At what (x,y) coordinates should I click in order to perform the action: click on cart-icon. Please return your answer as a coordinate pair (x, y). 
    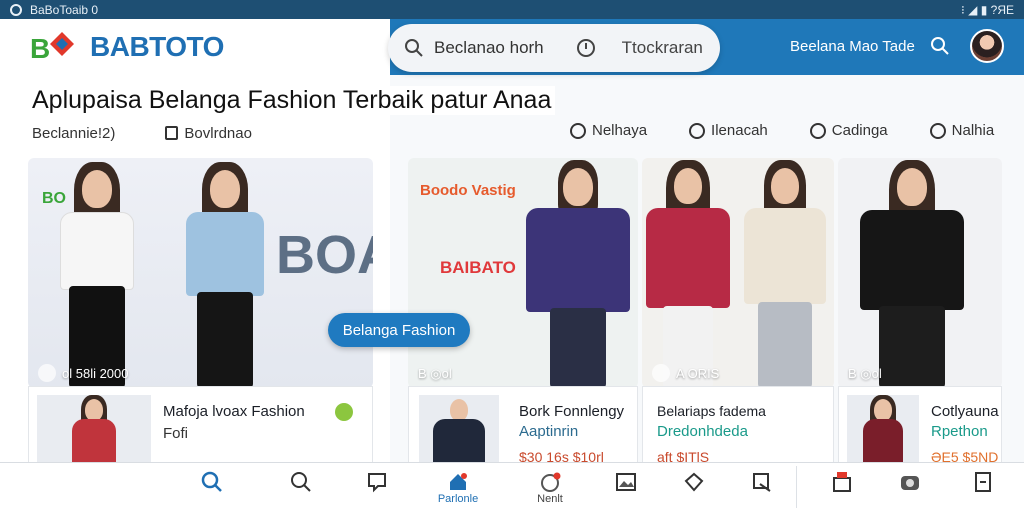
    Looking at the image, I should click on (551, 482).